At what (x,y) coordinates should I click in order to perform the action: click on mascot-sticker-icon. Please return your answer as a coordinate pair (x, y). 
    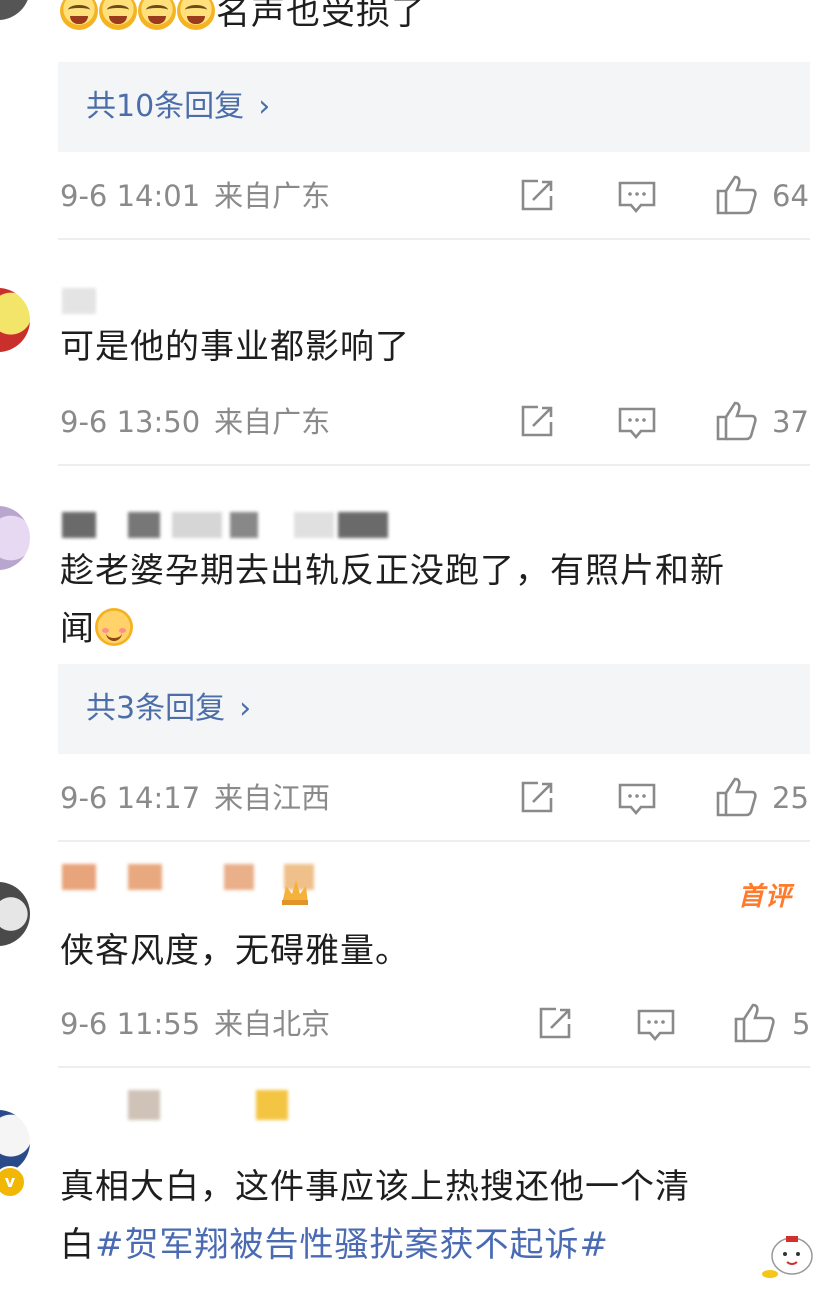
    Looking at the image, I should click on (787, 1257).